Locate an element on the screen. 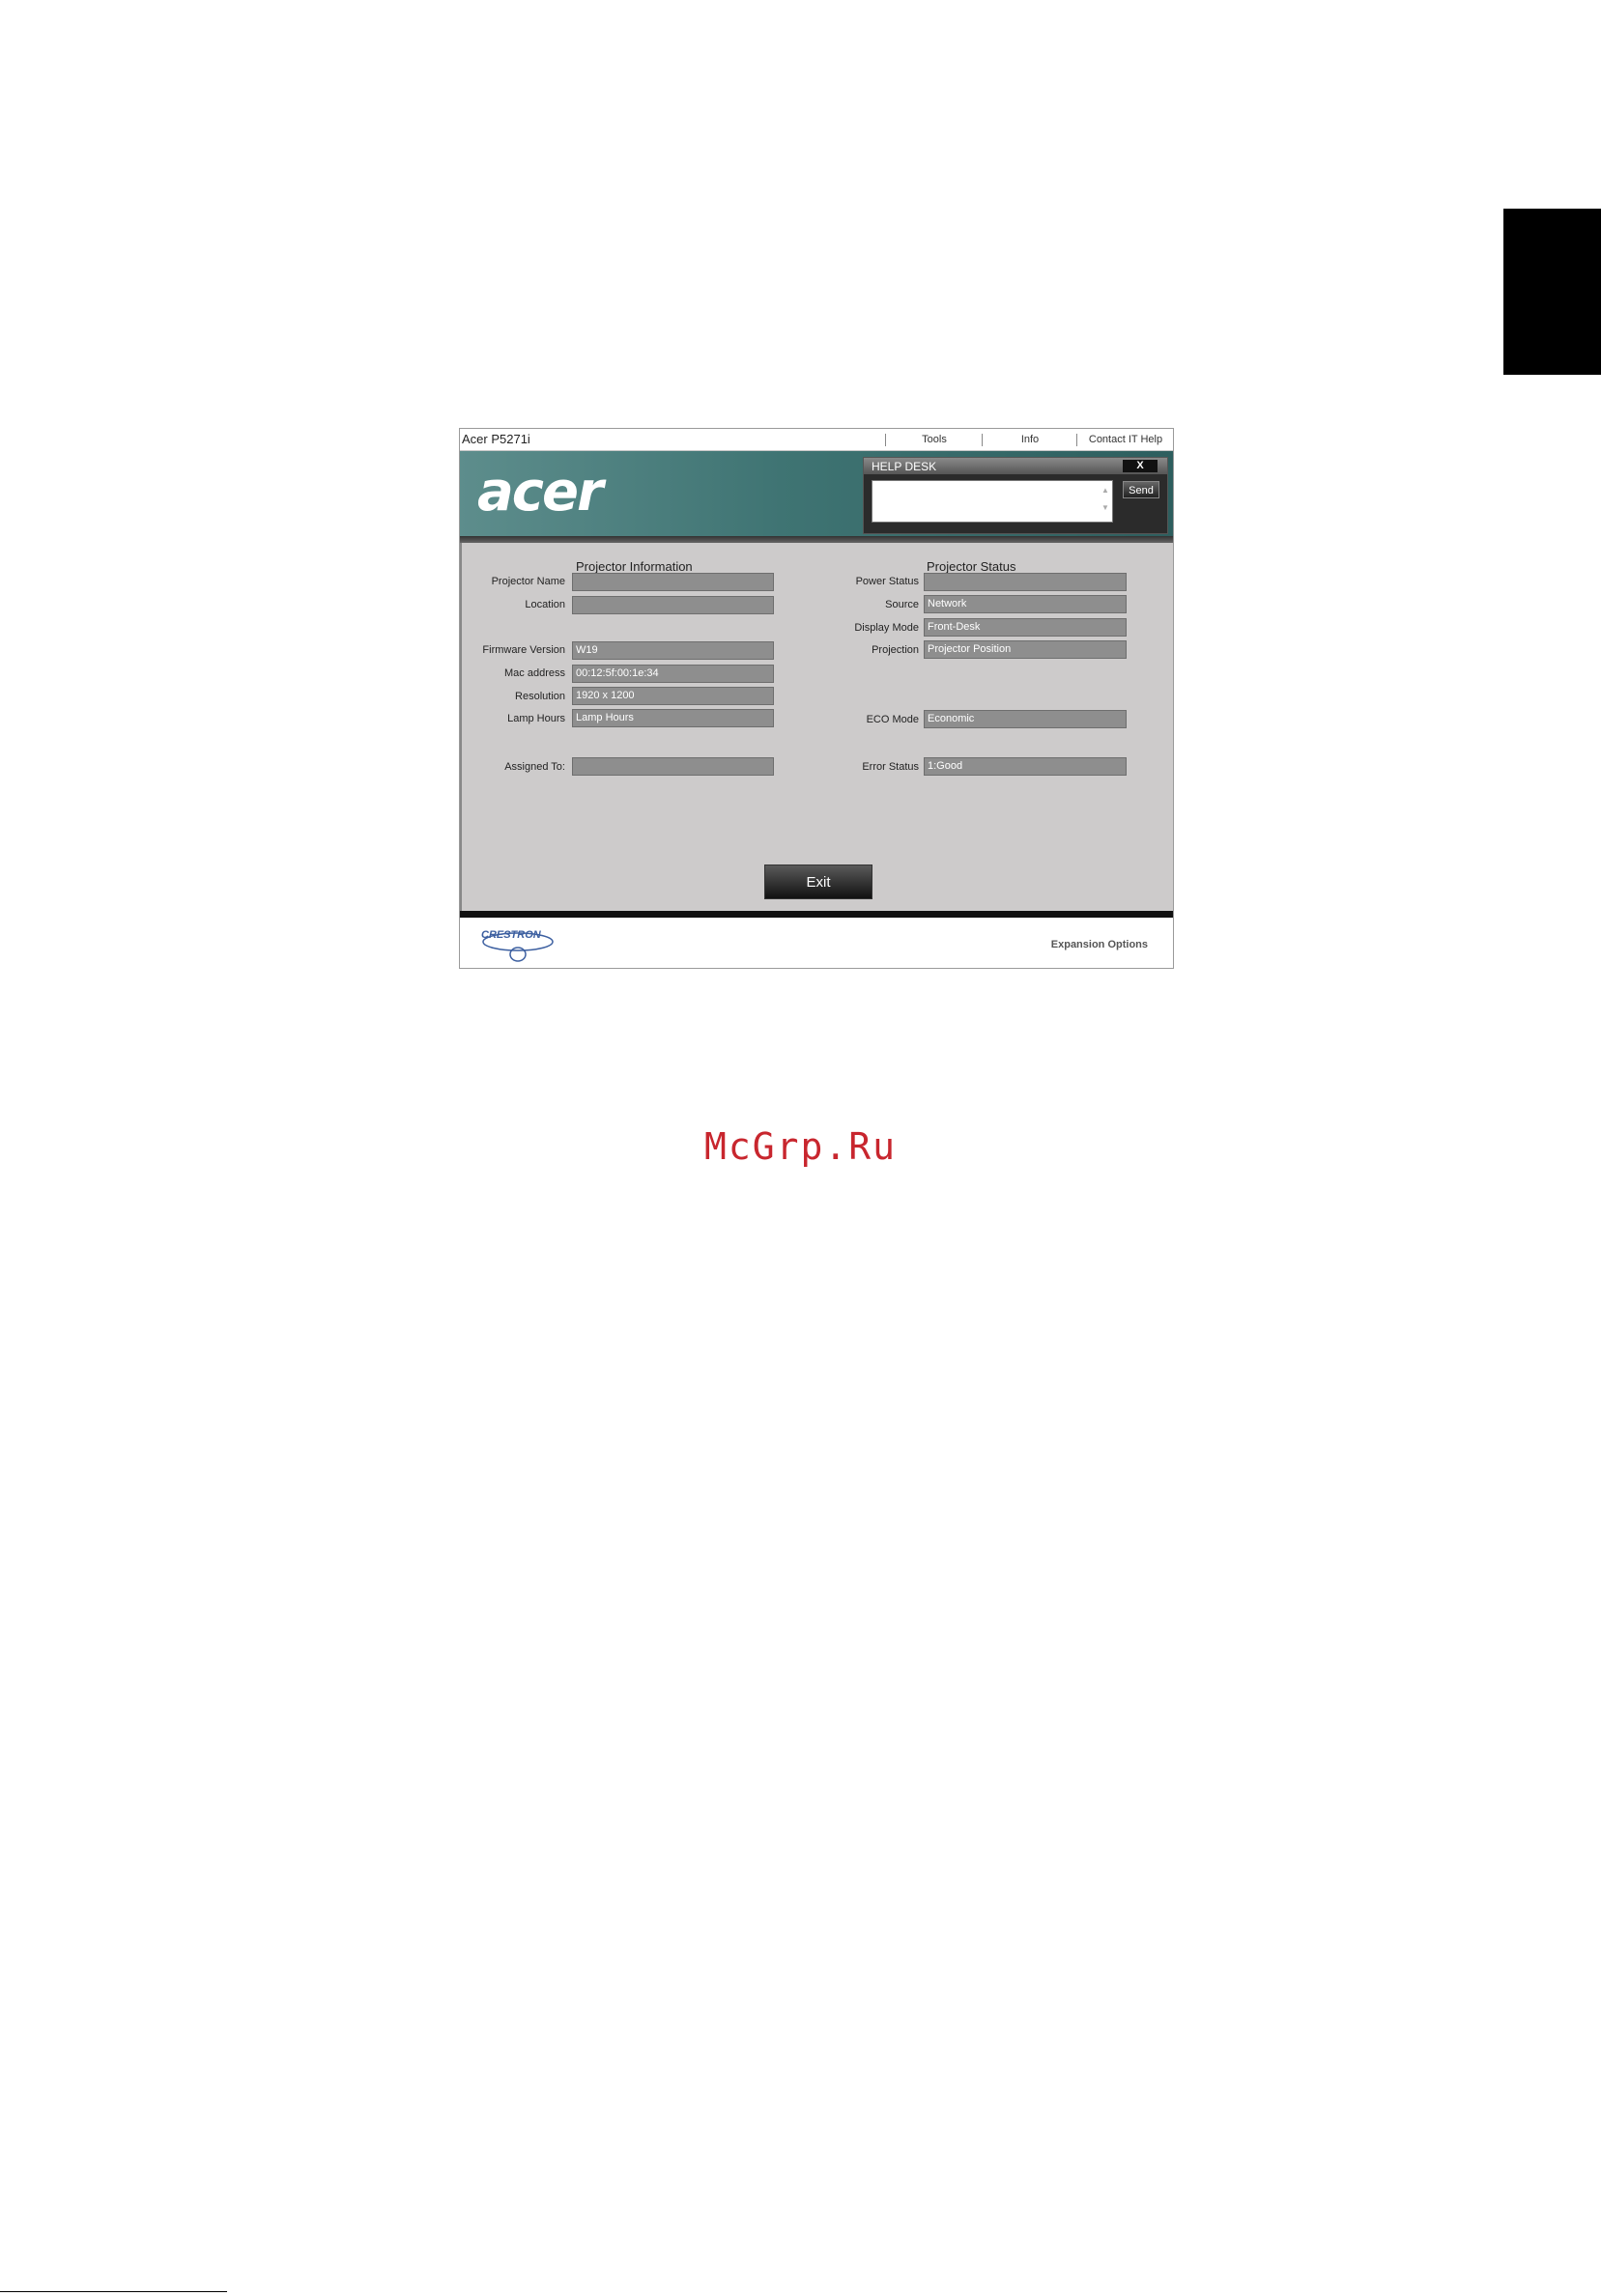 The height and width of the screenshot is (2296, 1601). source-field: Network is located at coordinates (1025, 604).